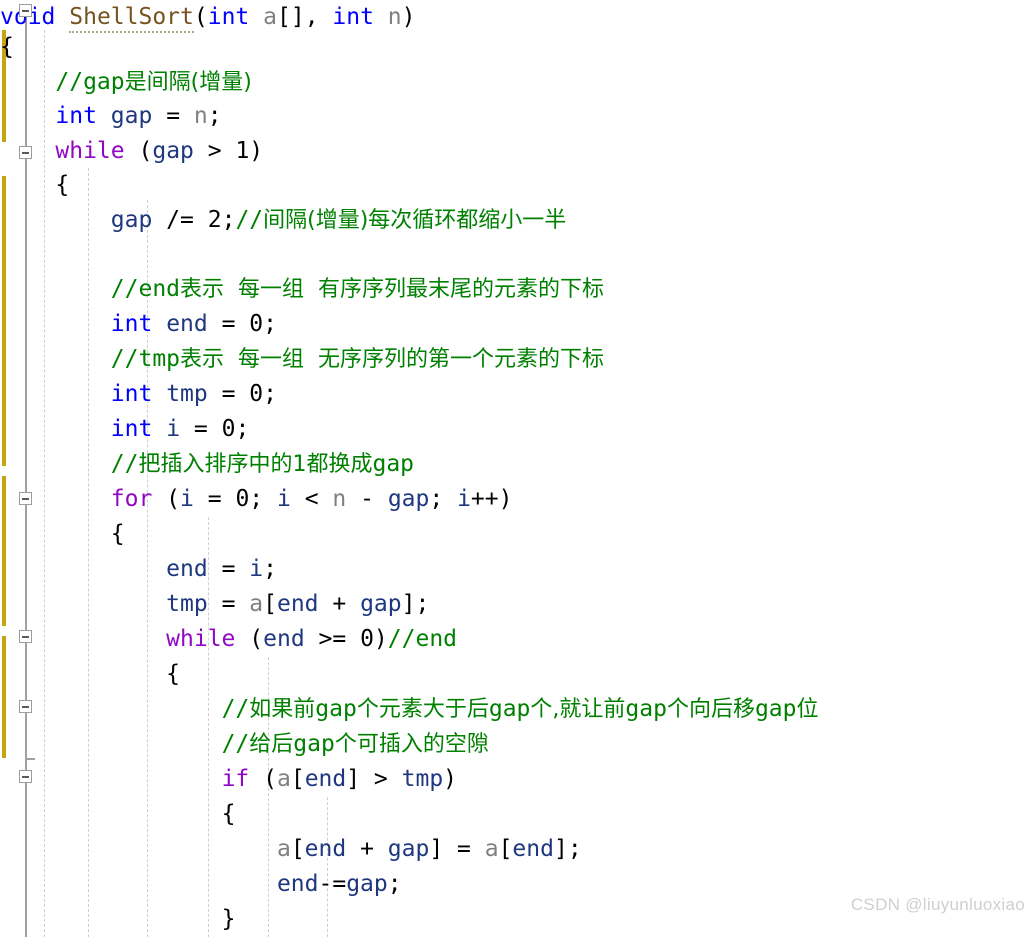 This screenshot has height=937, width=1035. I want to click on code-token: 表示 每一组 无序序列的第一个元素的下标, so click(392, 359).